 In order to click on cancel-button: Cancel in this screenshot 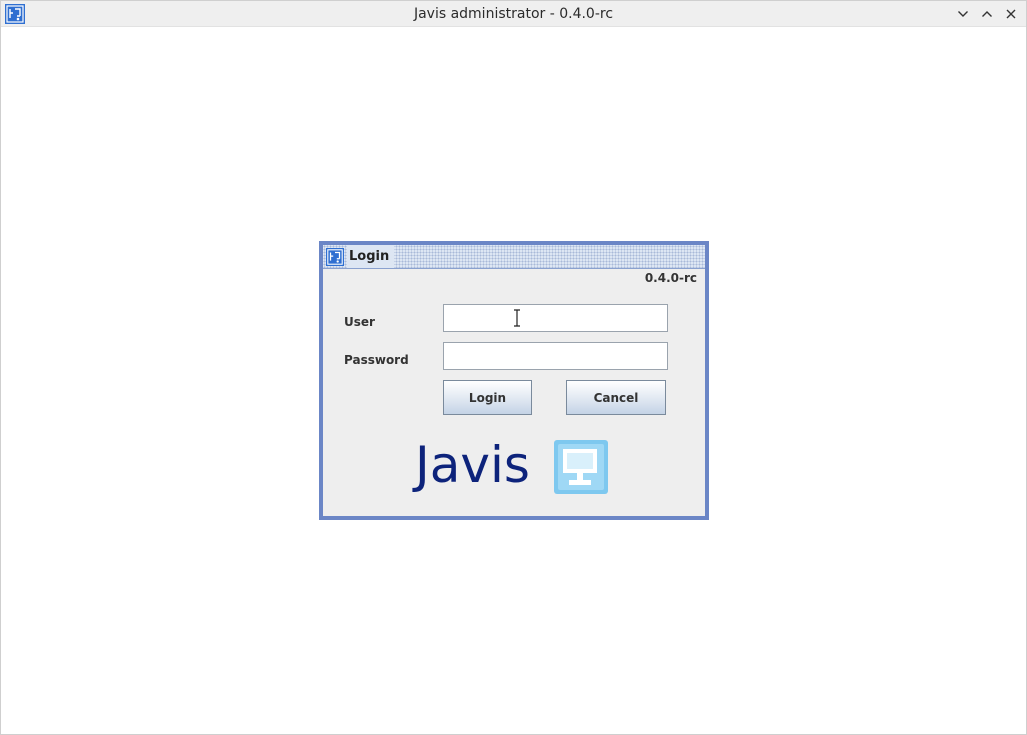, I will do `click(616, 397)`.